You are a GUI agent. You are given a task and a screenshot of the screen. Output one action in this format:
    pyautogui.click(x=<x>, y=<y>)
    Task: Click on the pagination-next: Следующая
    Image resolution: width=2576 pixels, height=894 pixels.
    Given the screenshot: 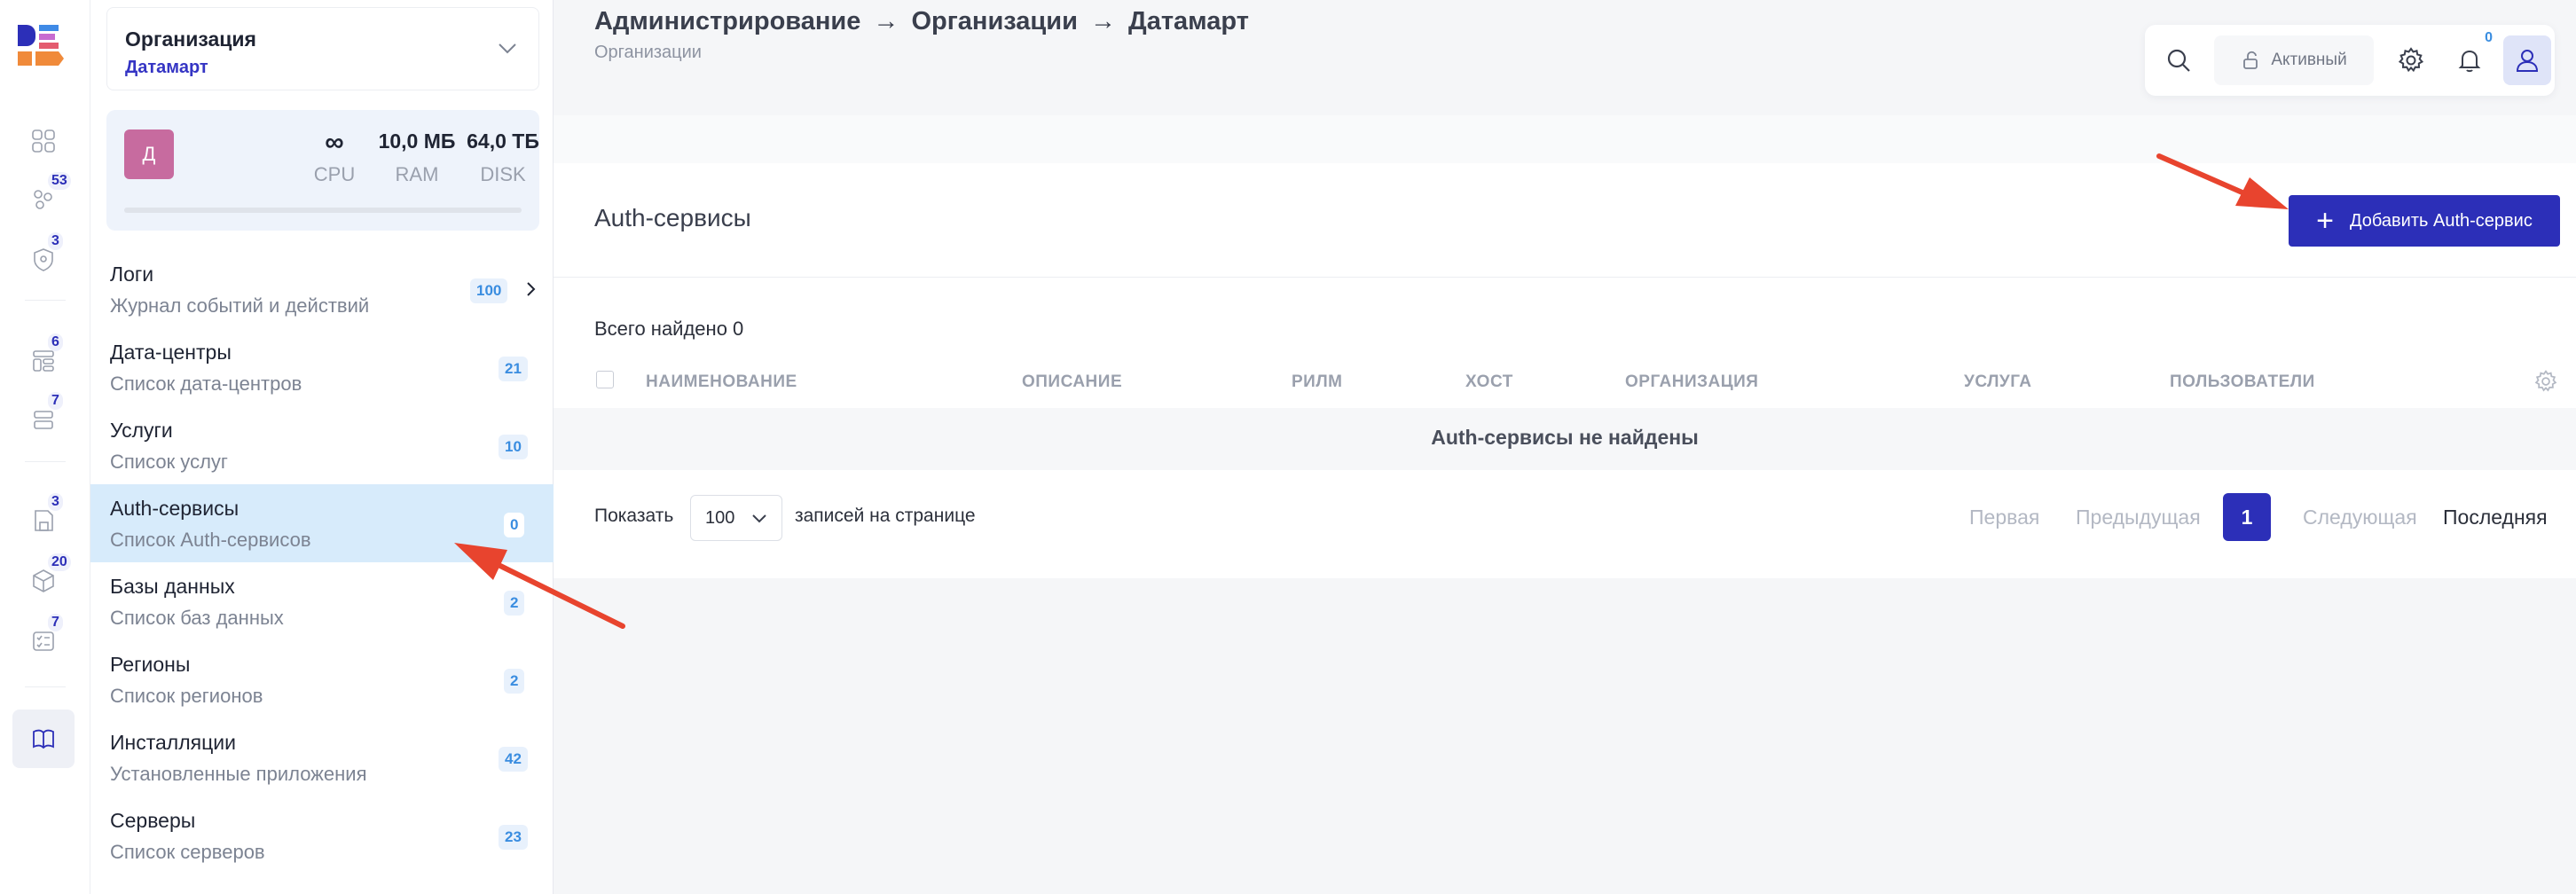 What is the action you would take?
    pyautogui.click(x=2360, y=517)
    